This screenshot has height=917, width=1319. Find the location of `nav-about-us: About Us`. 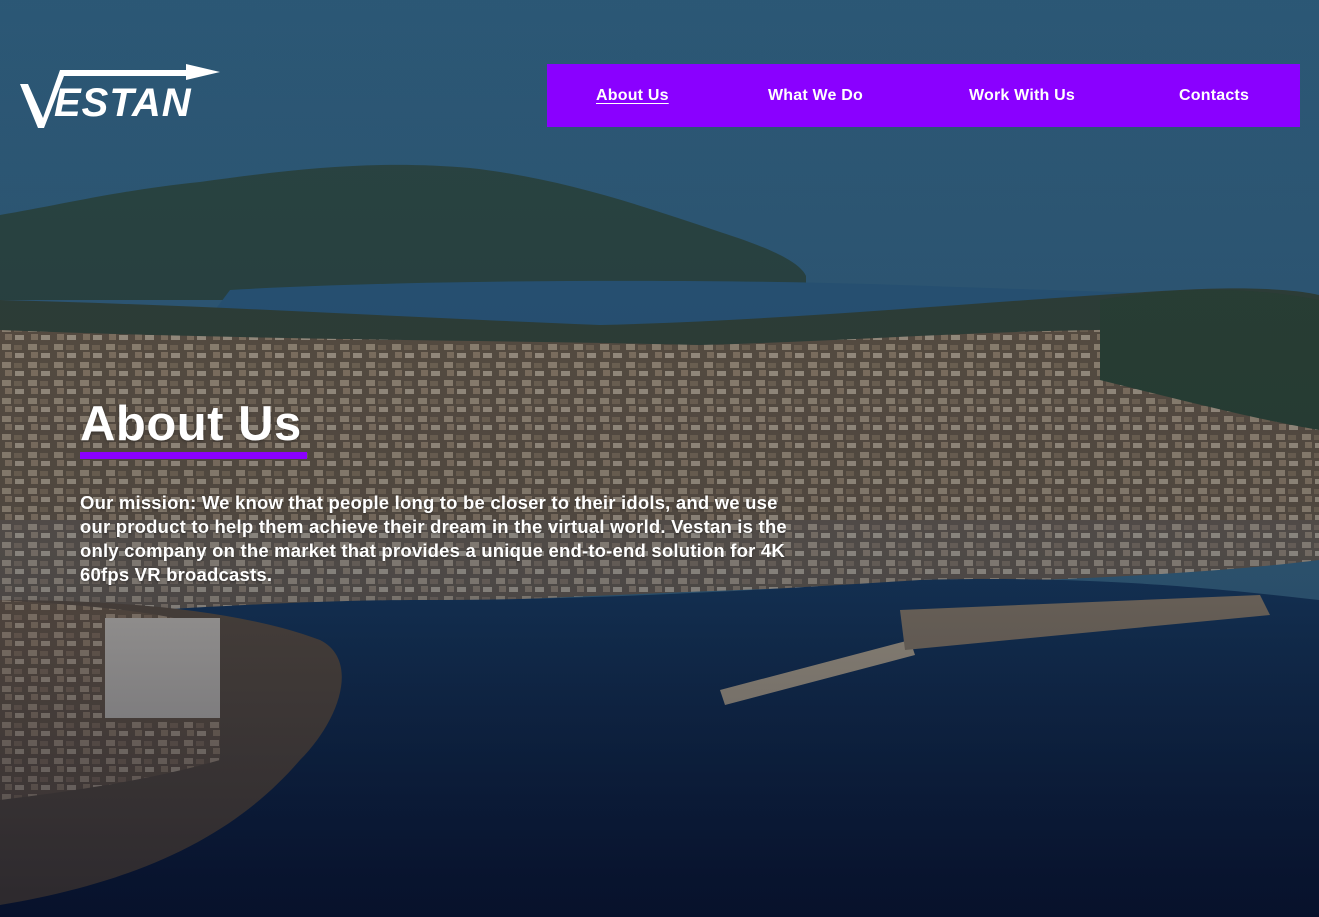

nav-about-us: About Us is located at coordinates (632, 95).